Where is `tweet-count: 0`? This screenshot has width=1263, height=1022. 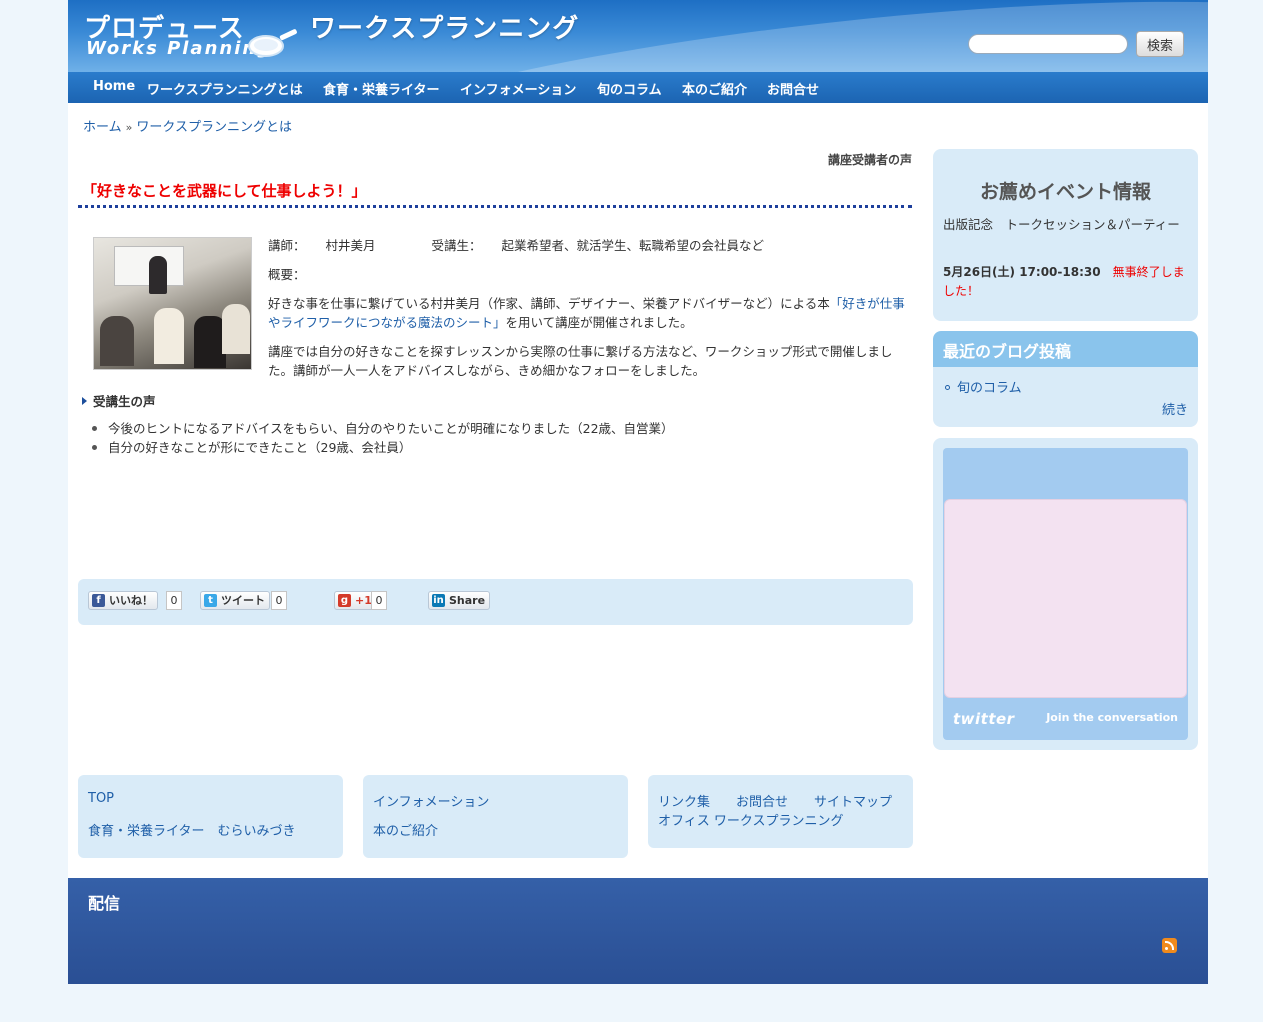 tweet-count: 0 is located at coordinates (279, 600).